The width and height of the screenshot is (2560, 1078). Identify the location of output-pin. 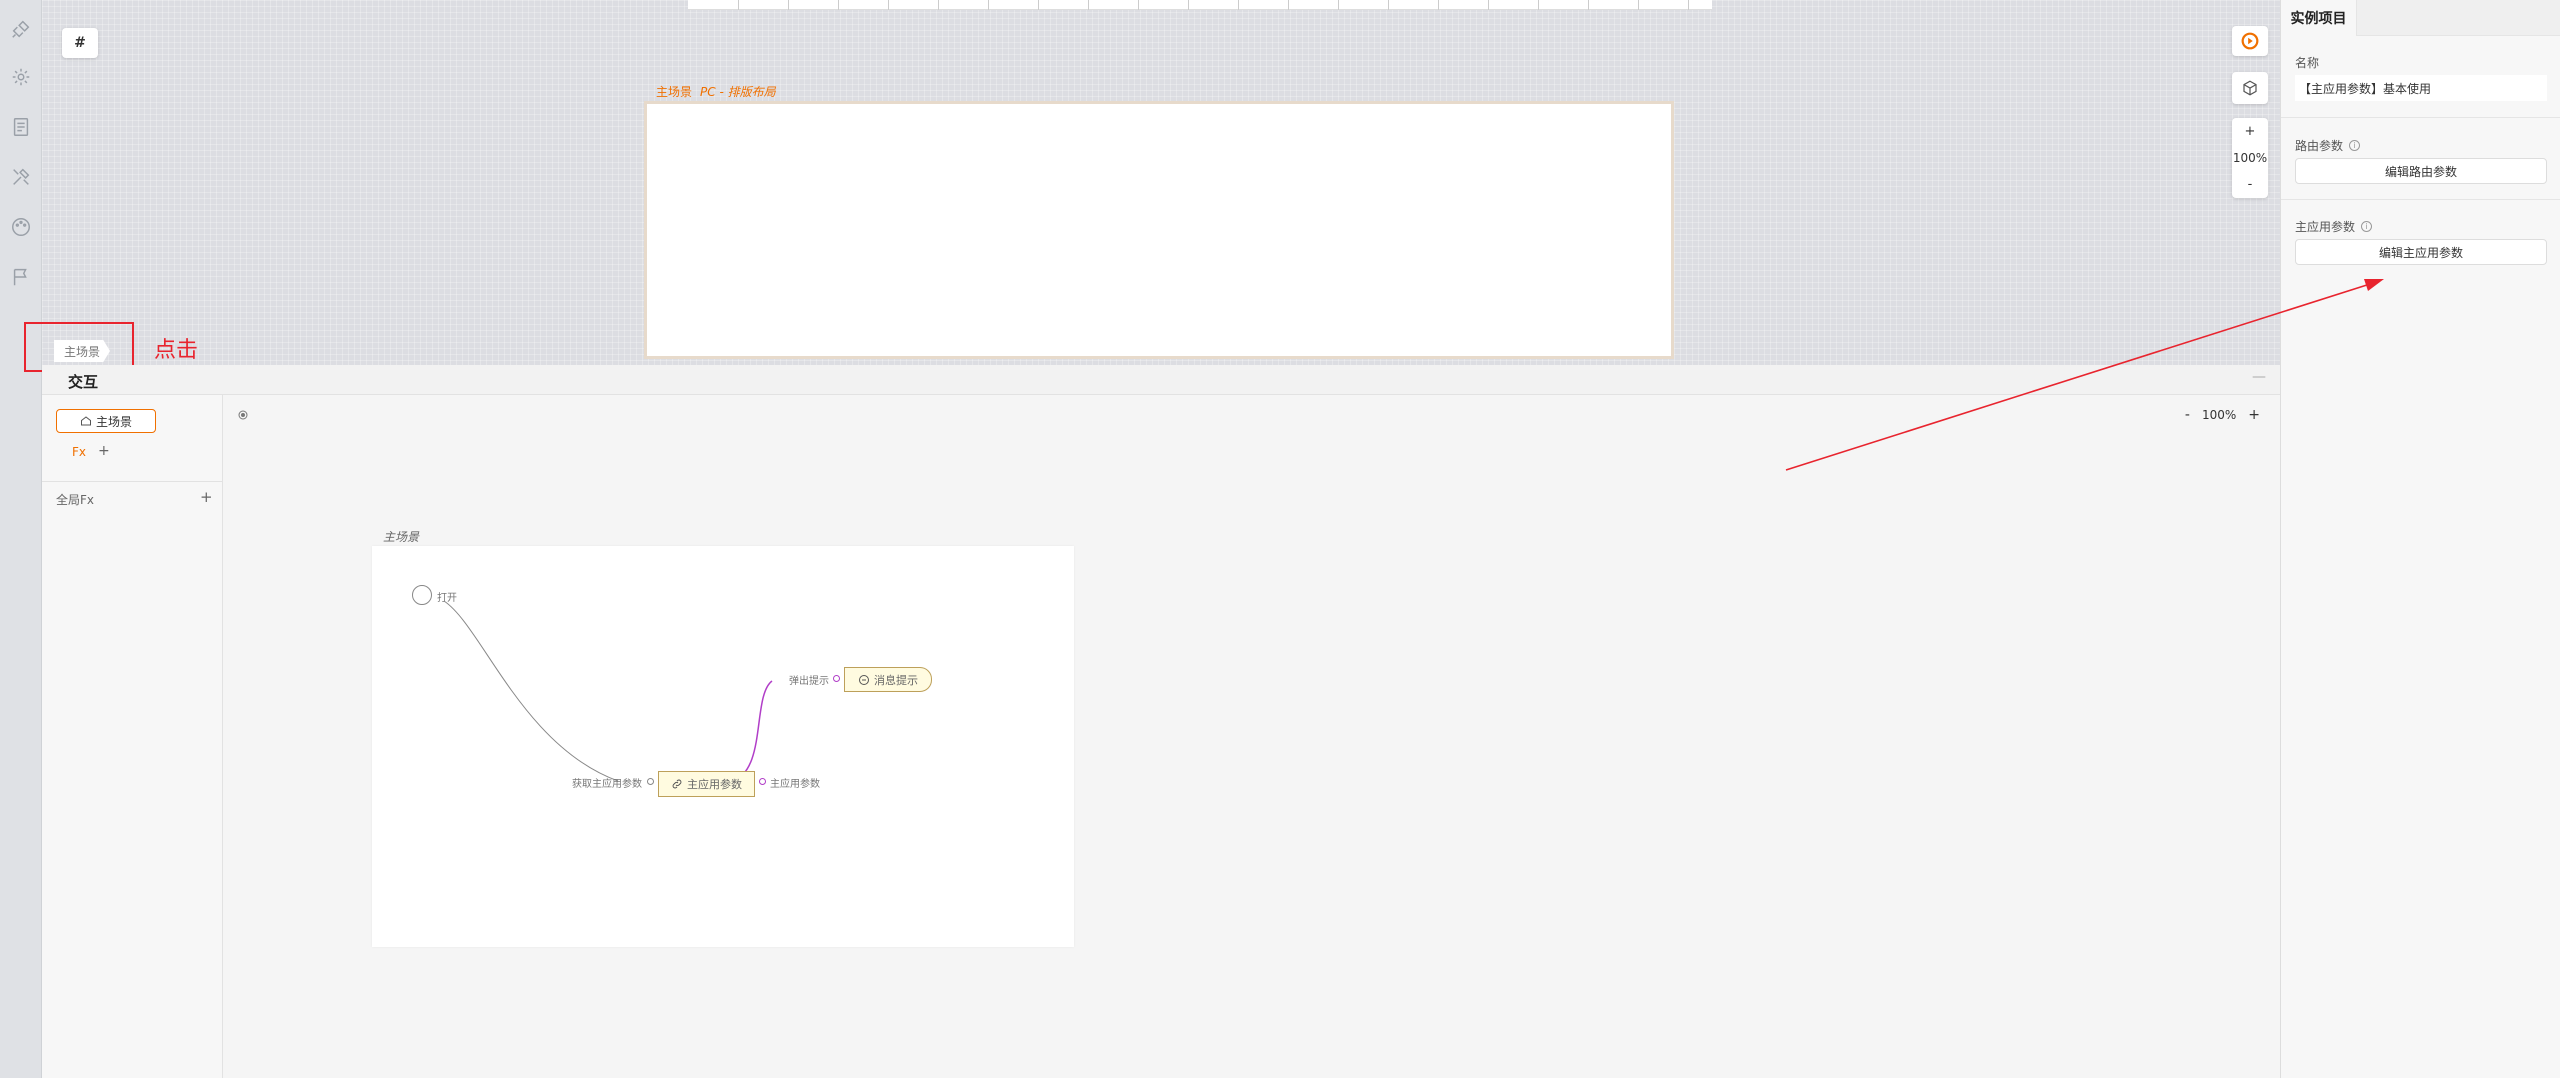
(762, 781).